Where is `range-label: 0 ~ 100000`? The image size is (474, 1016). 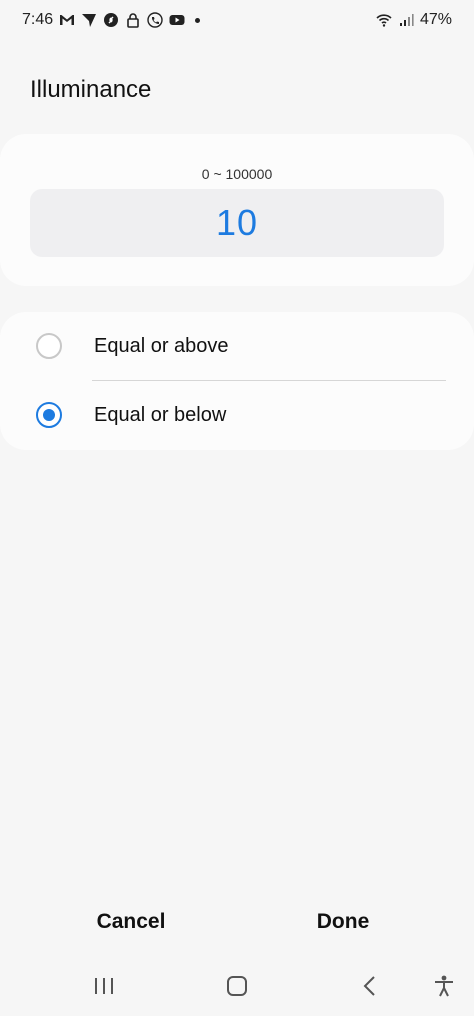 range-label: 0 ~ 100000 is located at coordinates (237, 174).